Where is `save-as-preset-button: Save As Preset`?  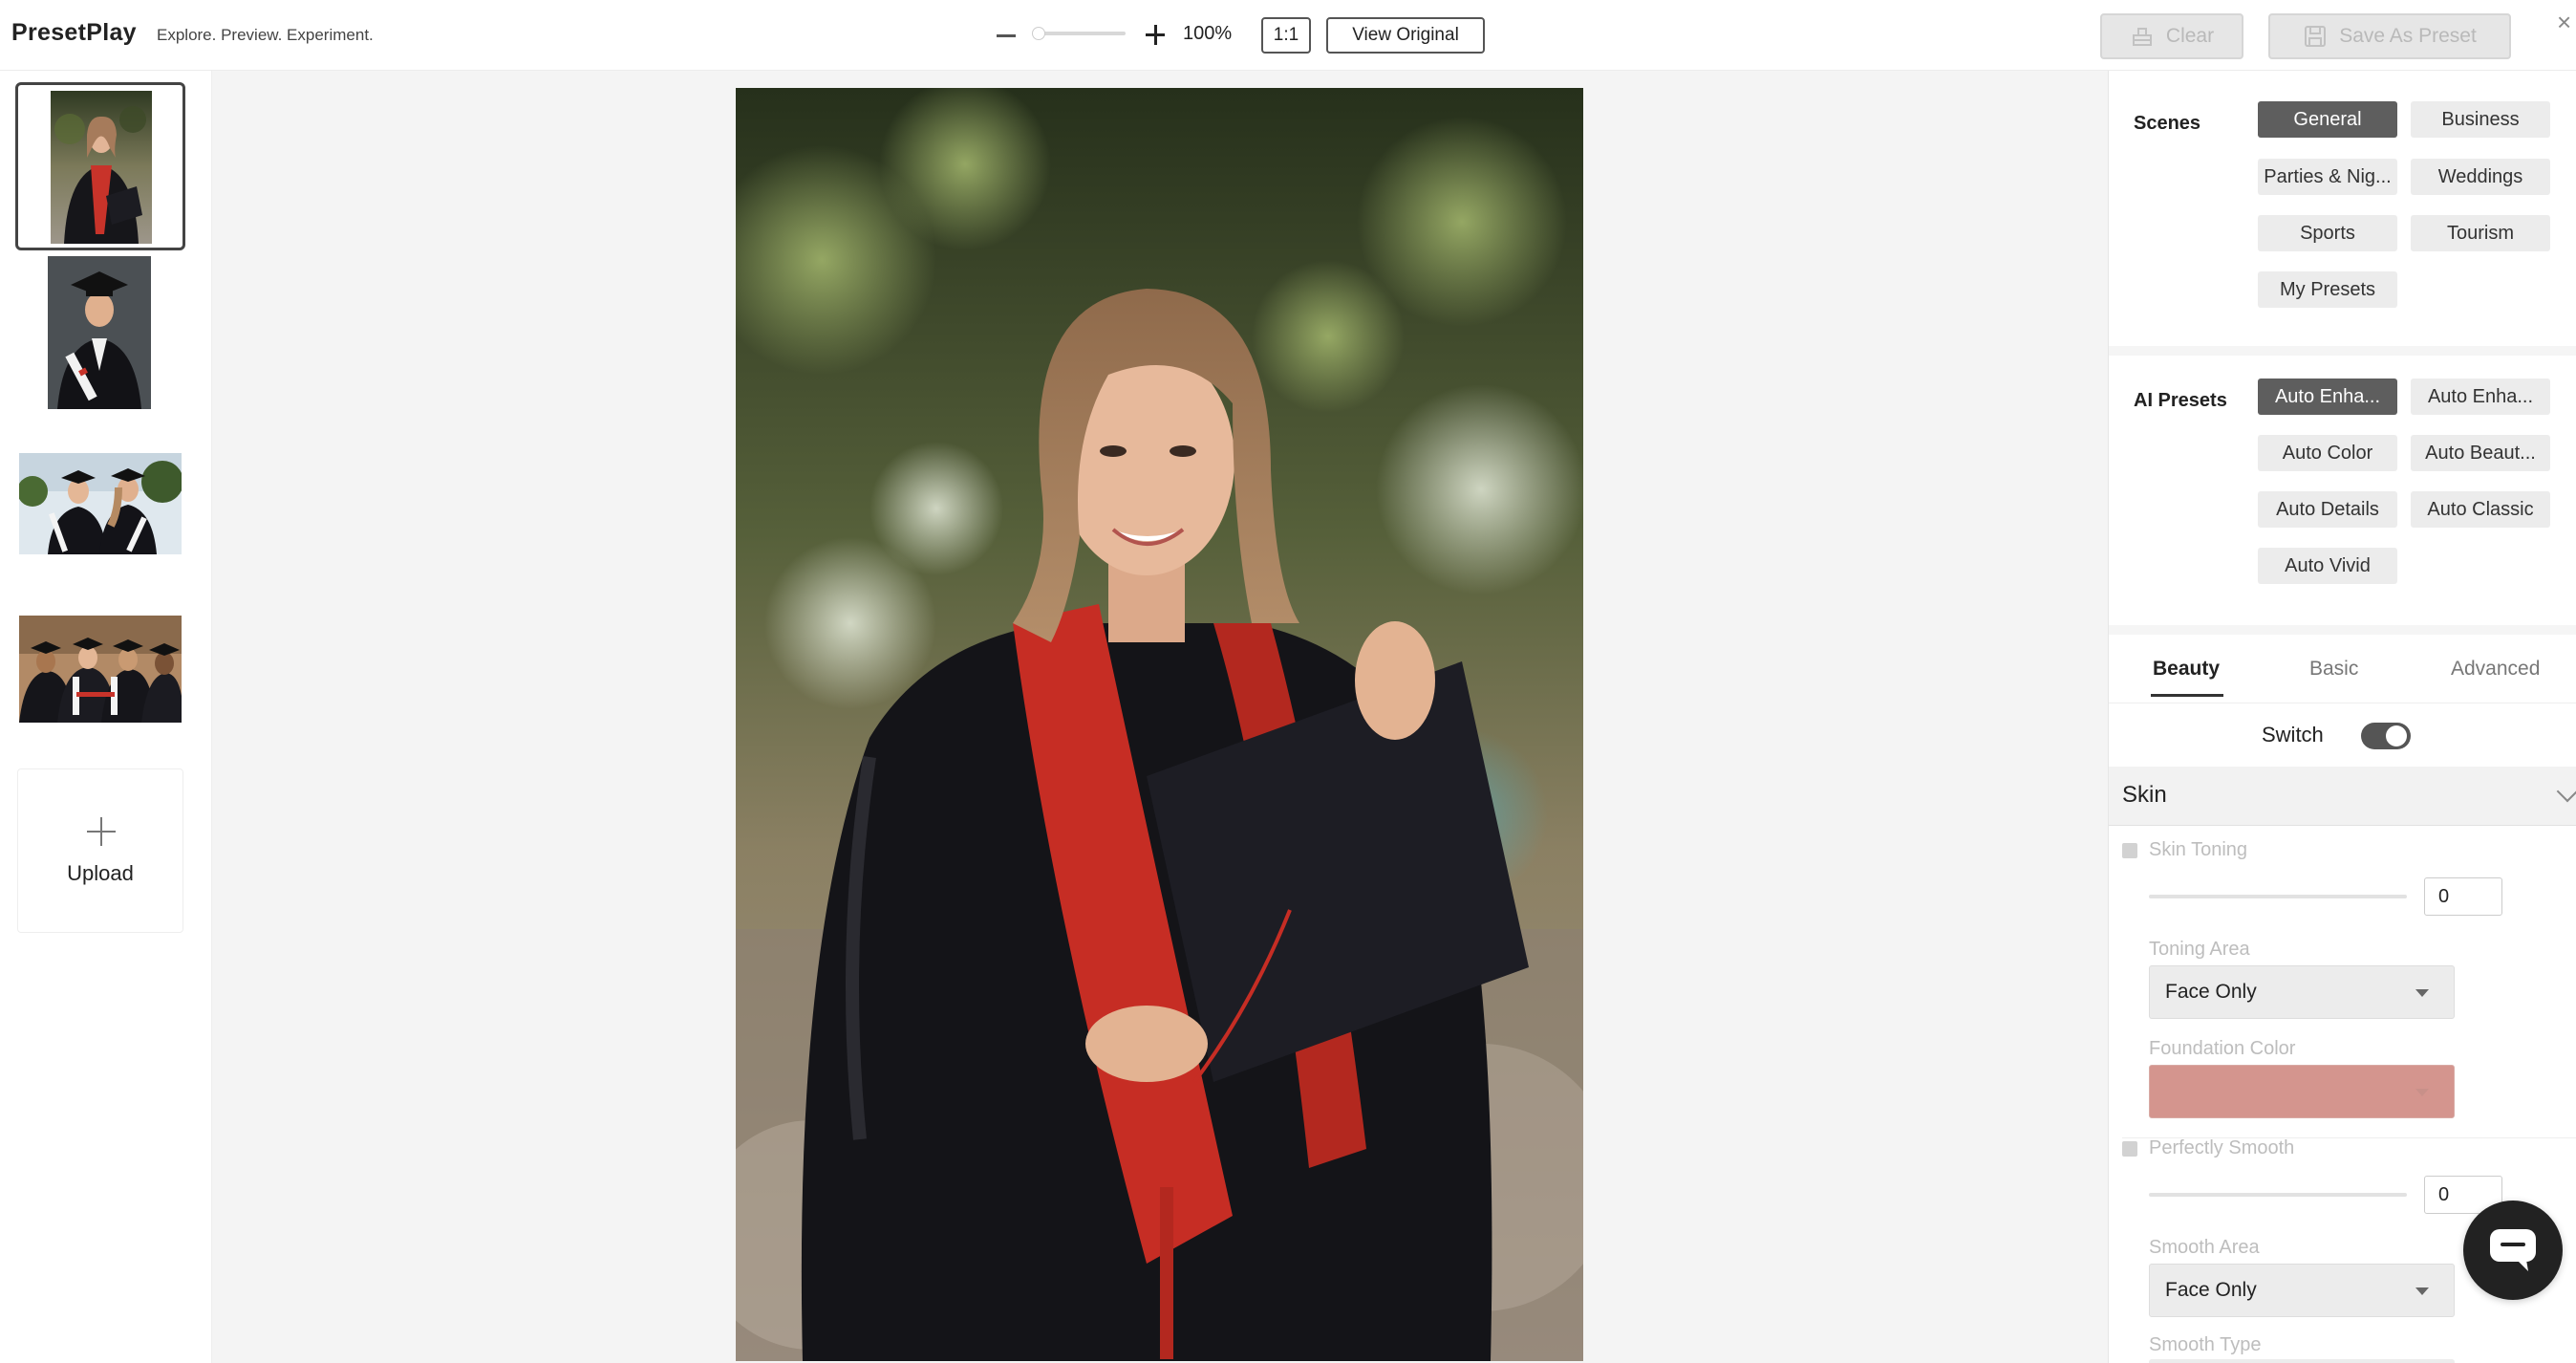
save-as-preset-button: Save As Preset is located at coordinates (2389, 36).